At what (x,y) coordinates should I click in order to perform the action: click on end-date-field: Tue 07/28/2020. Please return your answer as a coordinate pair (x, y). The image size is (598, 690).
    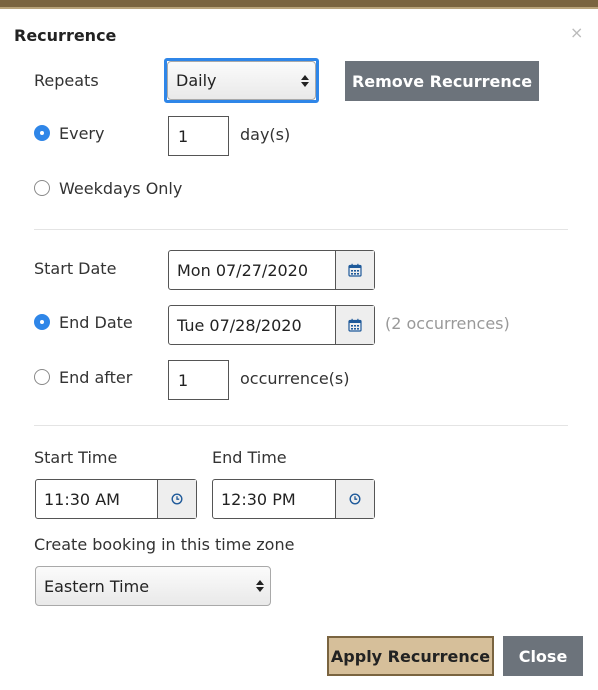
    Looking at the image, I should click on (271, 325).